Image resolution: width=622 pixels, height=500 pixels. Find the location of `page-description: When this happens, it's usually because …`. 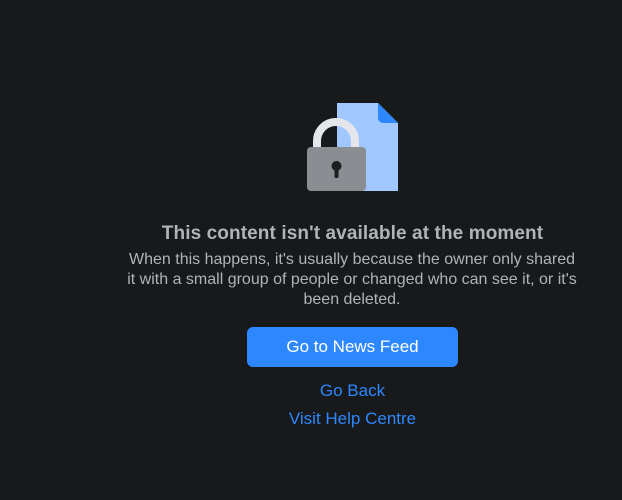

page-description: When this happens, it's usually because … is located at coordinates (352, 279).